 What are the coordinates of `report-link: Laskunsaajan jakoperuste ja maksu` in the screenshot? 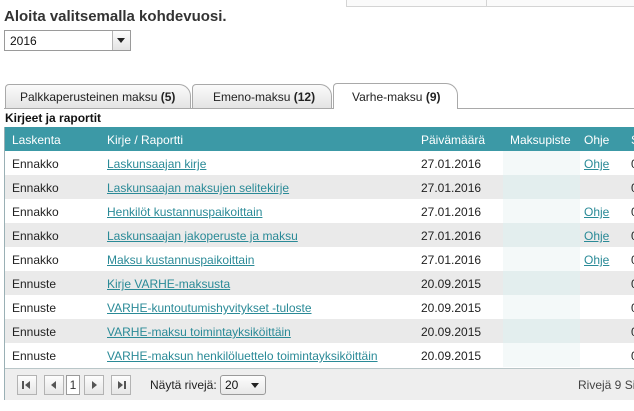 It's located at (202, 236).